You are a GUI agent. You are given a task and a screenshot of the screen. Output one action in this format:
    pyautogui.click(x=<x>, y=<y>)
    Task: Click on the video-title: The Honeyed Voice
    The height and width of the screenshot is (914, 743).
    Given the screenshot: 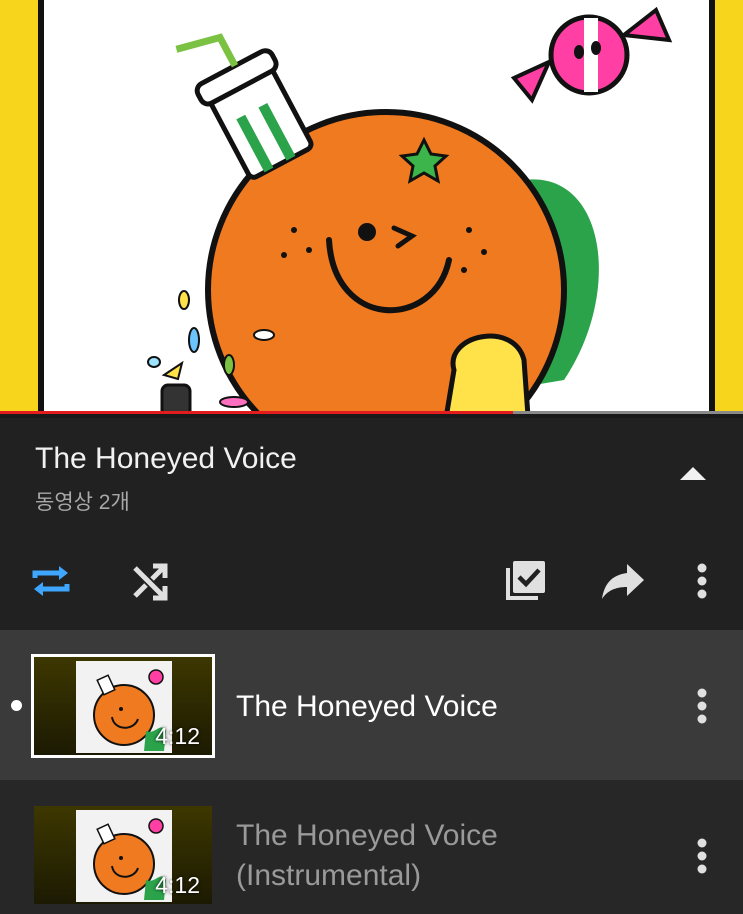 What is the action you would take?
    pyautogui.click(x=367, y=707)
    